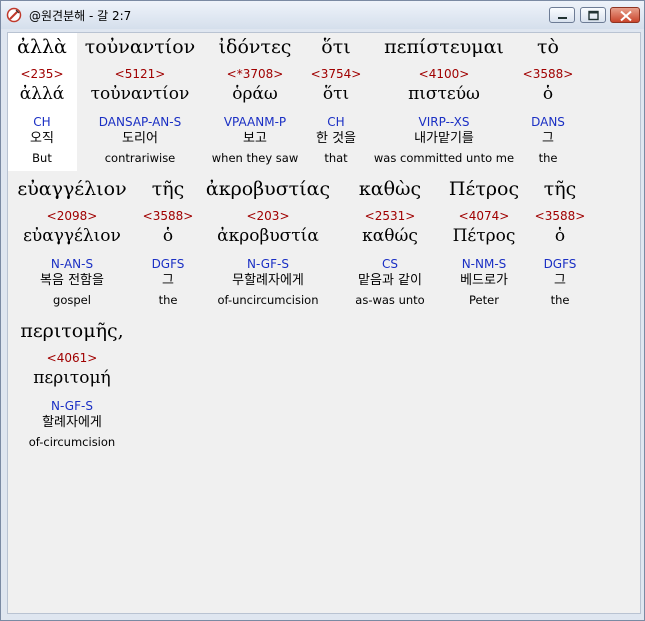  Describe the element at coordinates (484, 189) in the screenshot. I see `greek-word: Πέτρος` at that location.